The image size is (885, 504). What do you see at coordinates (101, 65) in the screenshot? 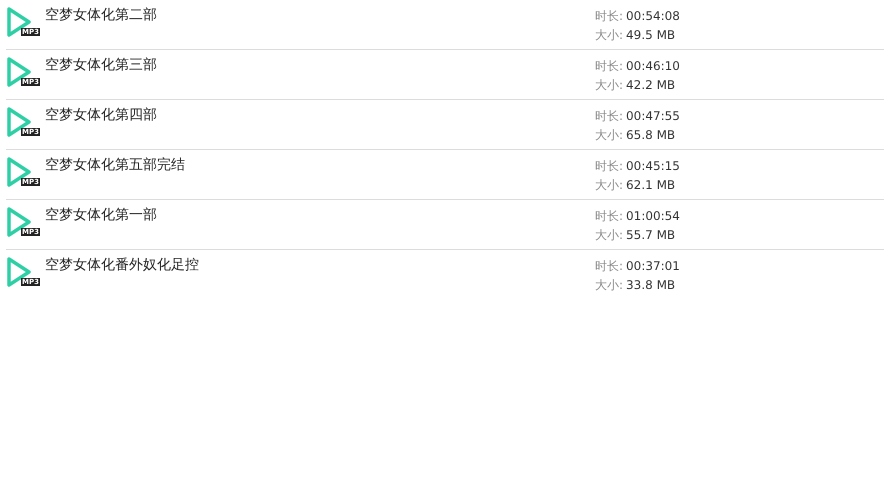
I see `file-title: 空梦女体化第三部` at bounding box center [101, 65].